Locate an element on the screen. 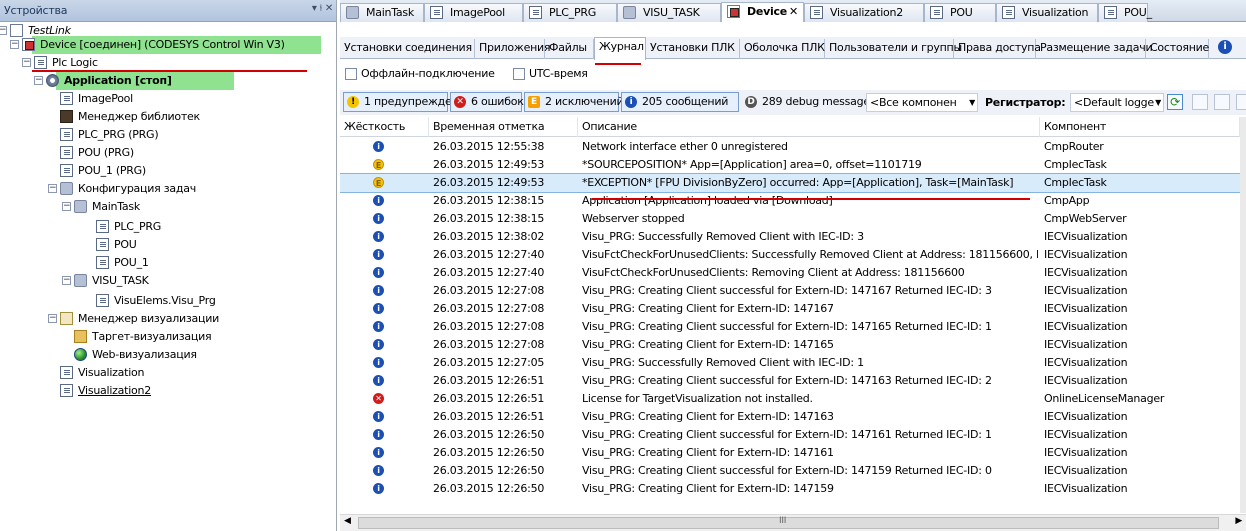 The width and height of the screenshot is (1246, 531). cell-description: Network interface ether 0 unregistered is located at coordinates (685, 146).